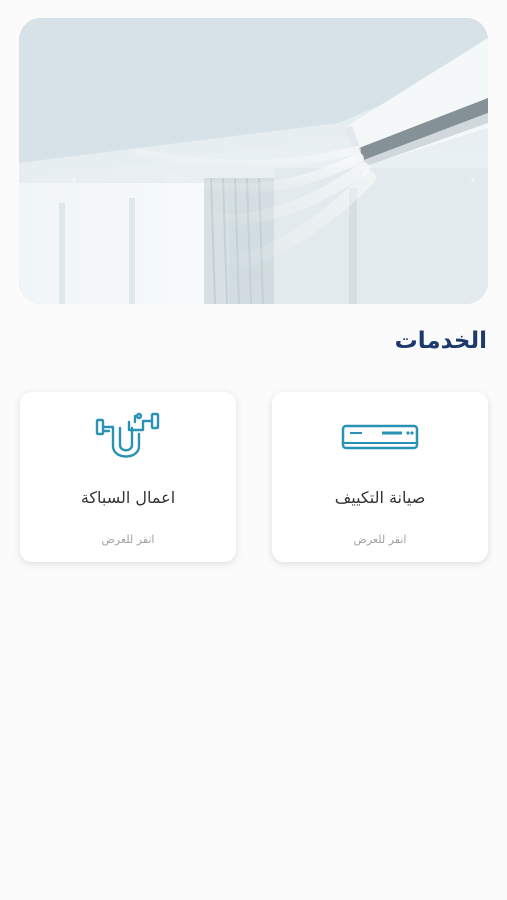 The width and height of the screenshot is (507, 900). I want to click on carousel-prev-icon: ‹, so click(74, 181).